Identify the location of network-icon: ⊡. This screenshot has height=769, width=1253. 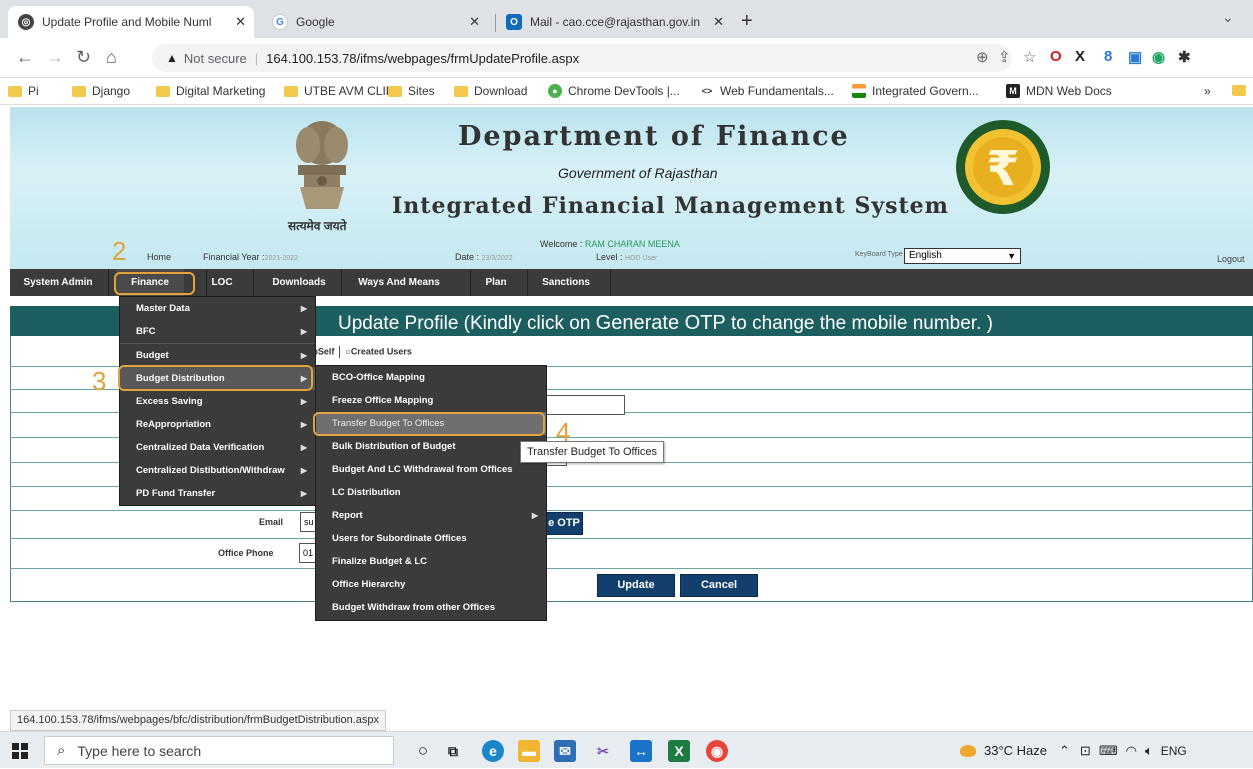
(1085, 751).